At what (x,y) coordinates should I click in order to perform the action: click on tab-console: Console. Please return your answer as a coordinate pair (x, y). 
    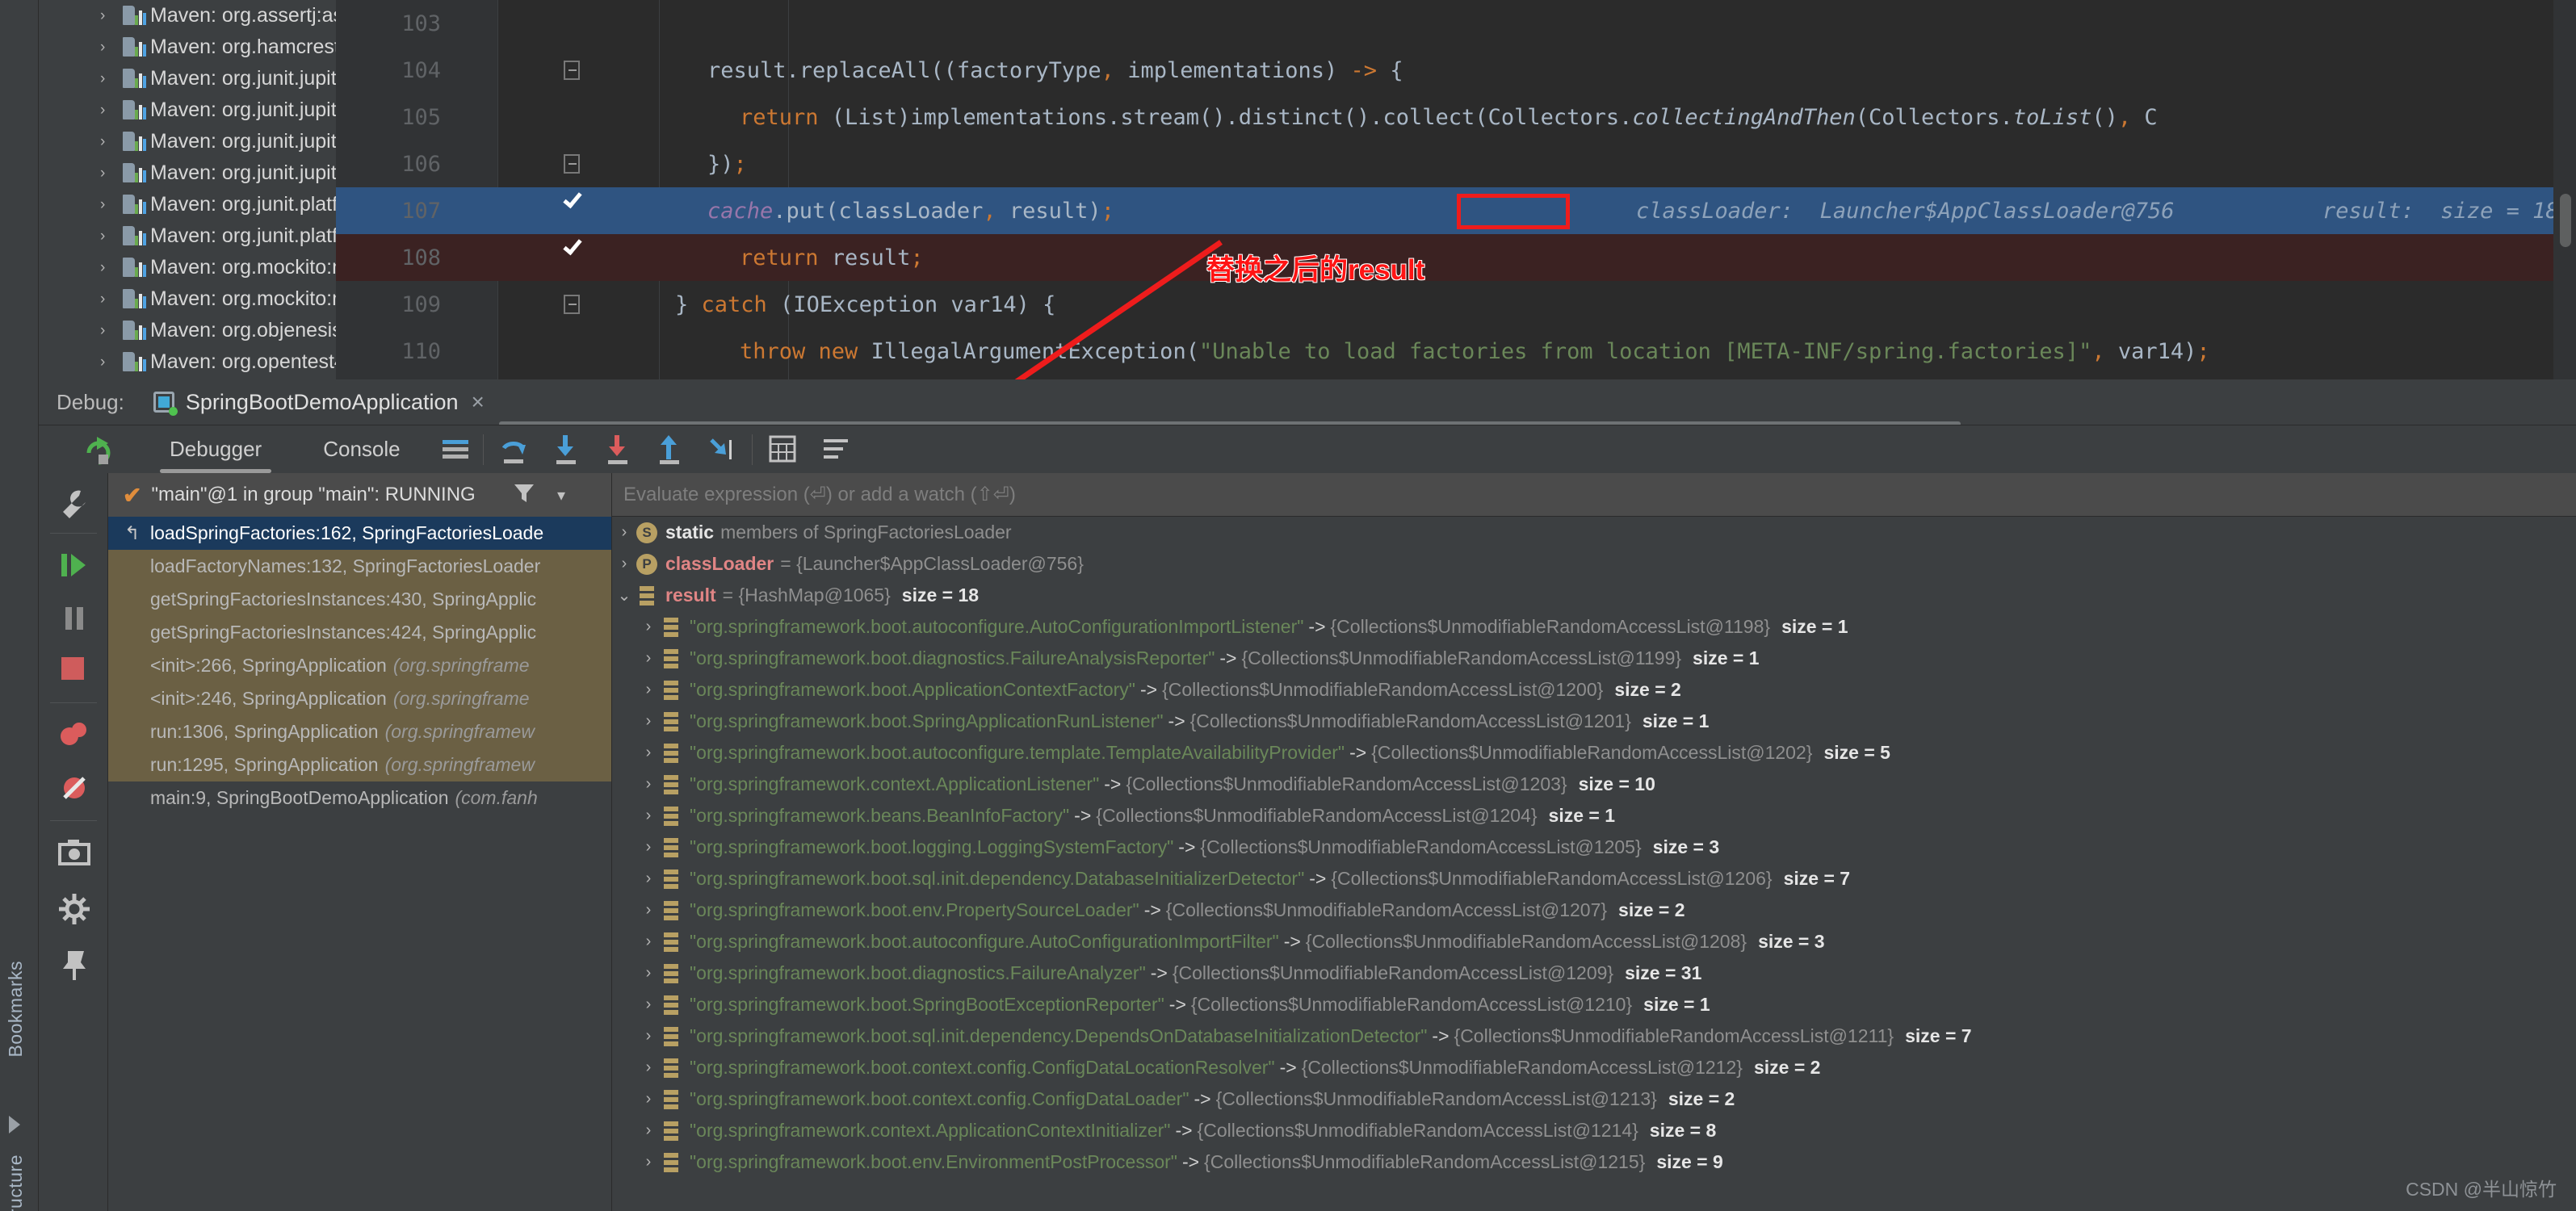
    Looking at the image, I should click on (361, 449).